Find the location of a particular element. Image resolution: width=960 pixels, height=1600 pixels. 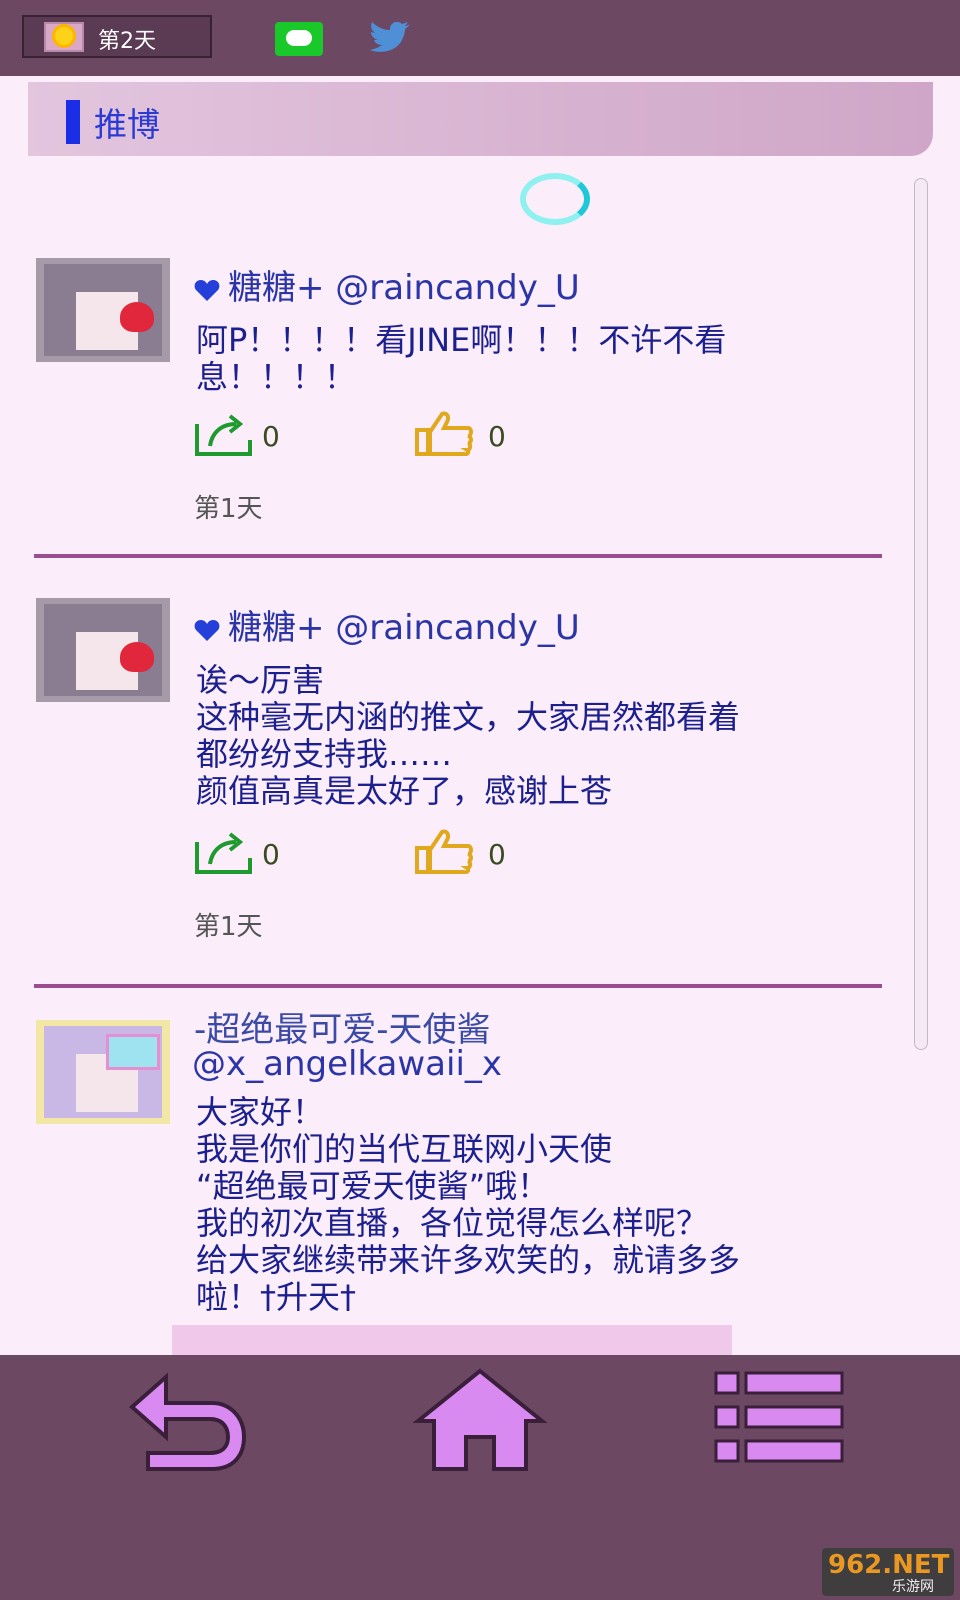

day-label: 第2天 is located at coordinates (127, 41).